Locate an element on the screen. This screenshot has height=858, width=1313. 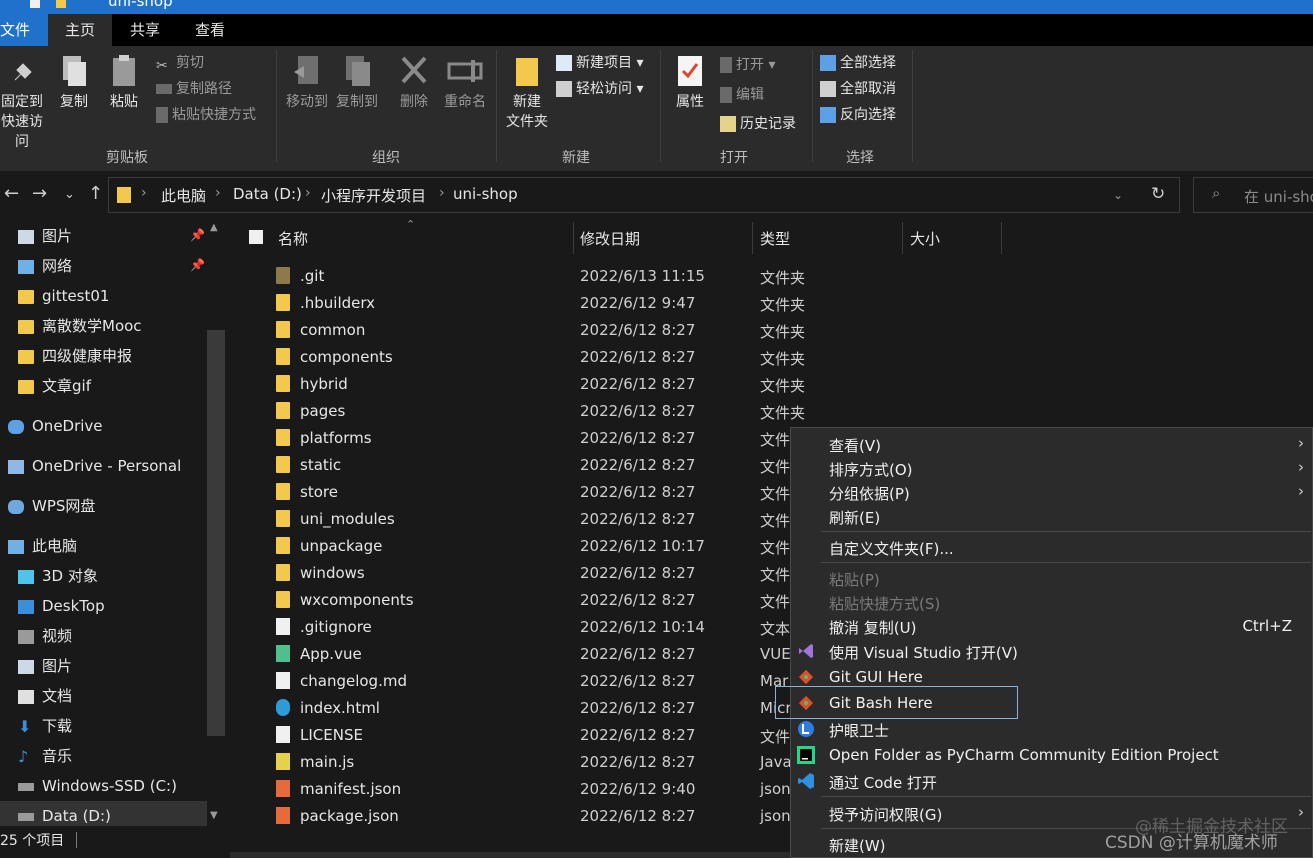
table-row: components 2022/6/12 8:27 文件夹 is located at coordinates (540, 357).